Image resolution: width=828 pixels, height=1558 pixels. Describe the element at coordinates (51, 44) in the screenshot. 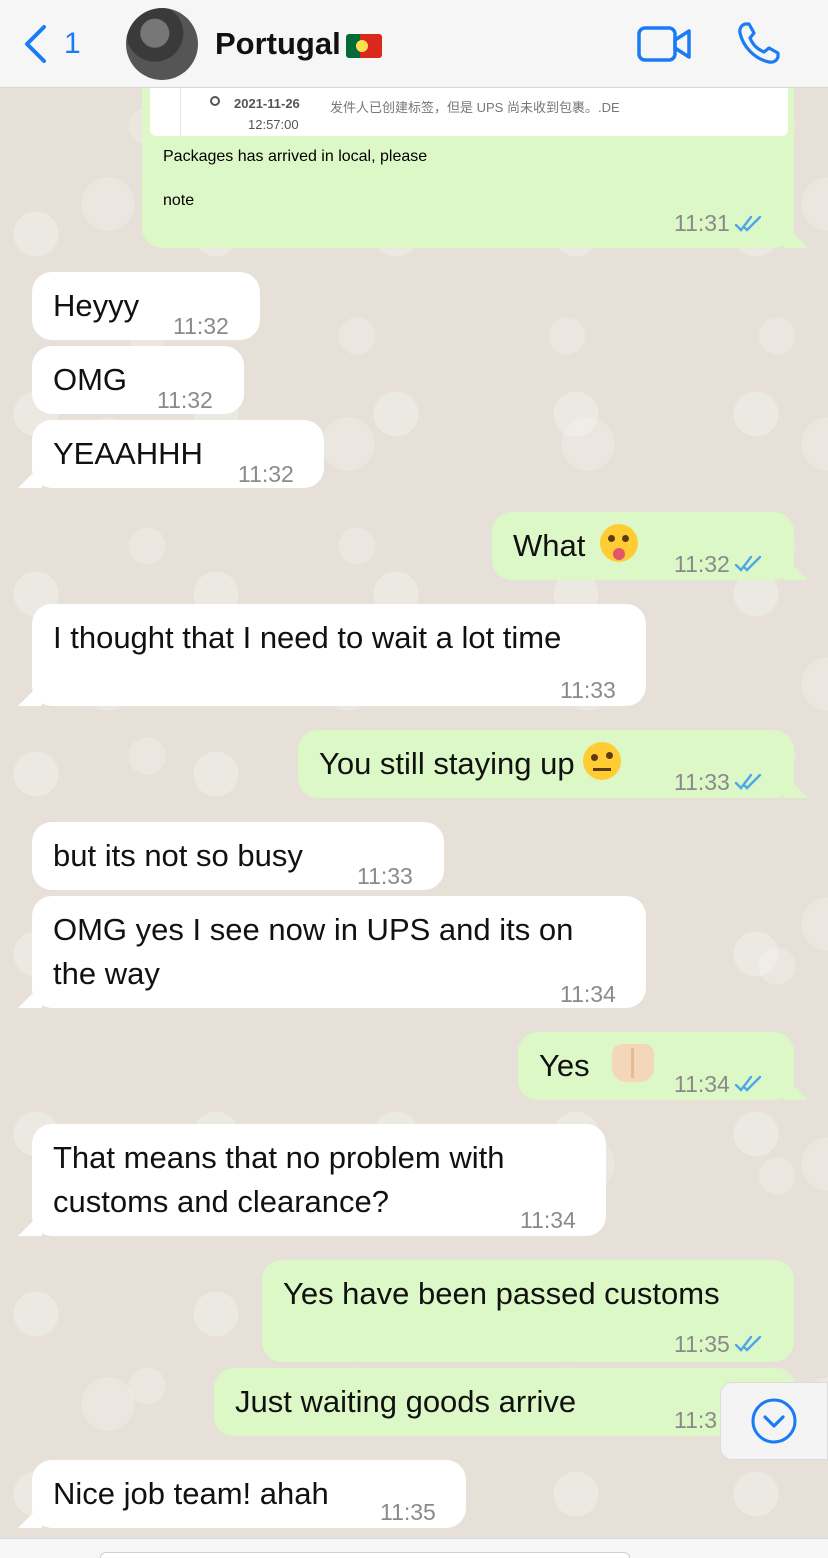

I see `back-button: 1` at that location.